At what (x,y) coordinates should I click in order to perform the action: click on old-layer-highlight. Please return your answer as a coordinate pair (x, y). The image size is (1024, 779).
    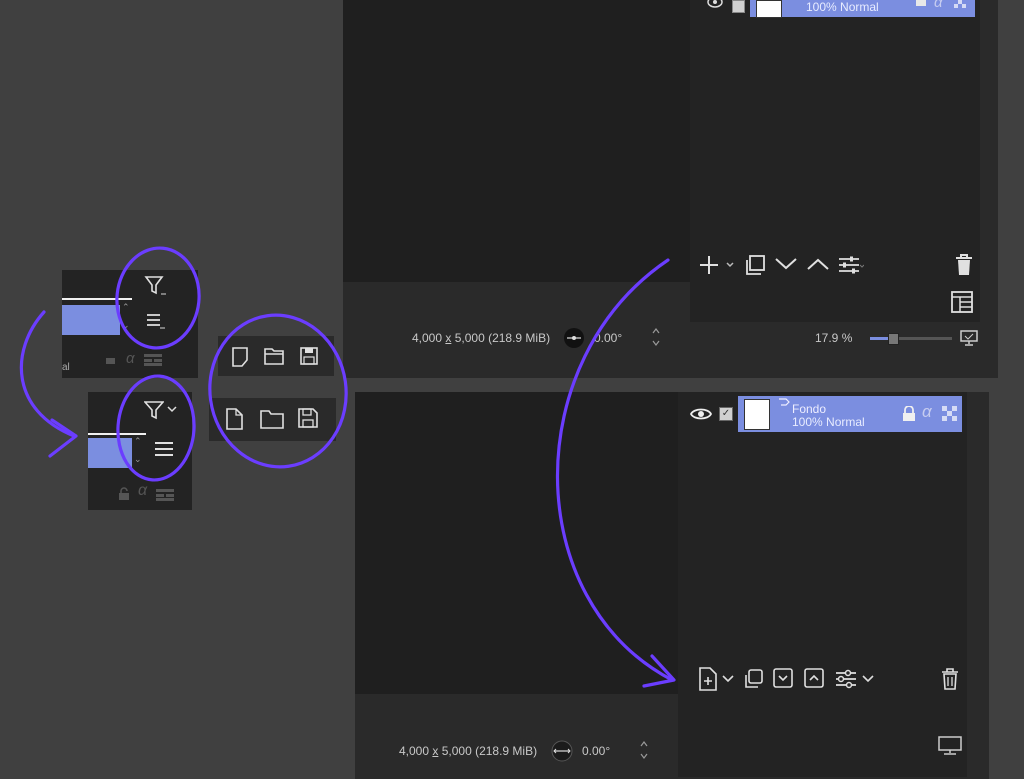
    Looking at the image, I should click on (91, 320).